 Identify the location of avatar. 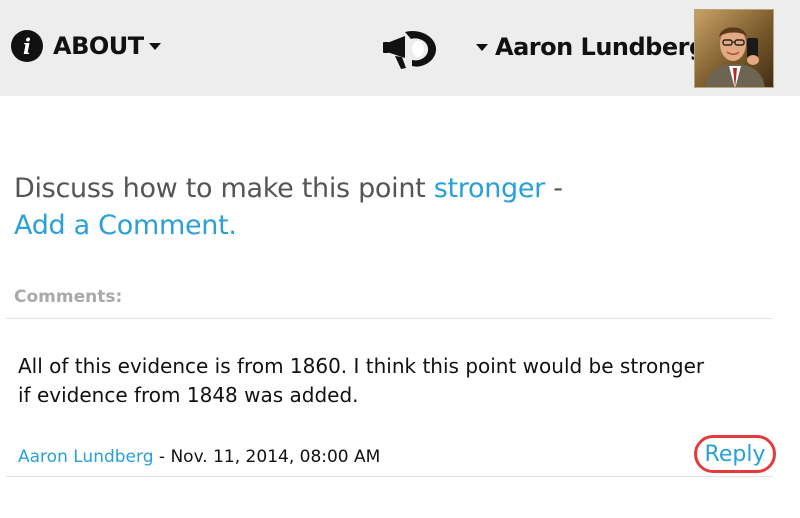
(734, 48).